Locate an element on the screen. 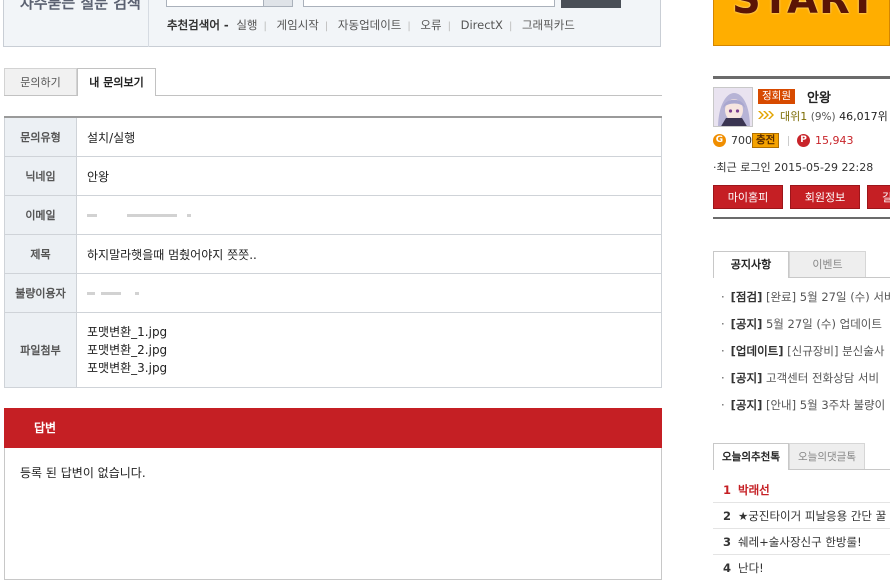 Image resolution: width=890 pixels, height=580 pixels. keyword-link: DirectX is located at coordinates (482, 25).